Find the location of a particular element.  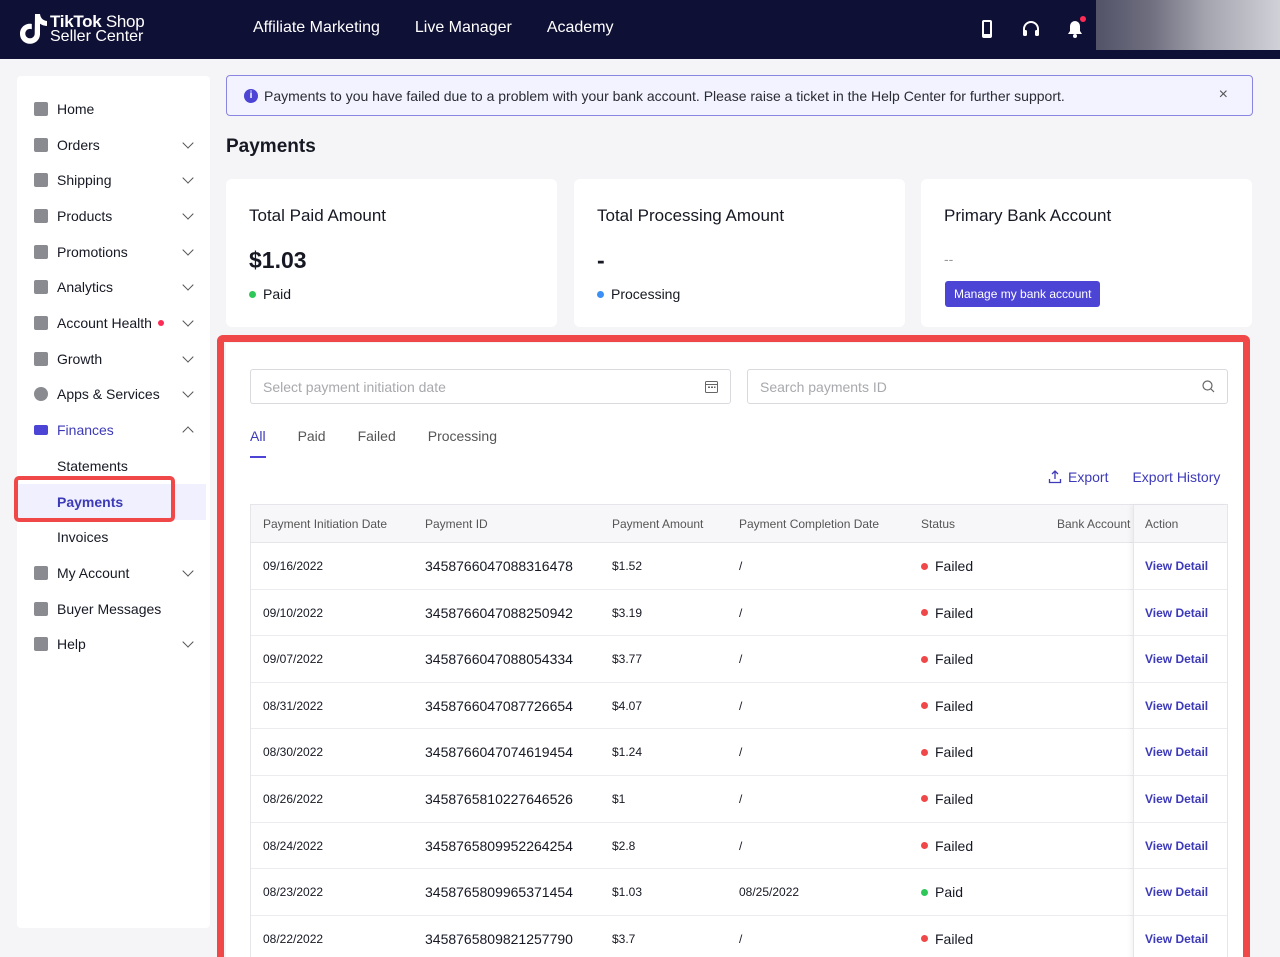

status-tabs: All Paid Failed Processing is located at coordinates (389, 443).